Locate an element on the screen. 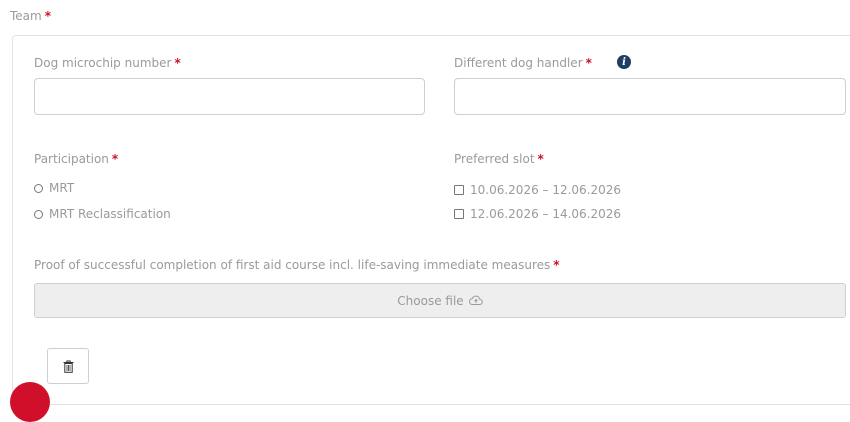 The height and width of the screenshot is (422, 850). preferred-slot-label: Preferred slot * is located at coordinates (499, 159).